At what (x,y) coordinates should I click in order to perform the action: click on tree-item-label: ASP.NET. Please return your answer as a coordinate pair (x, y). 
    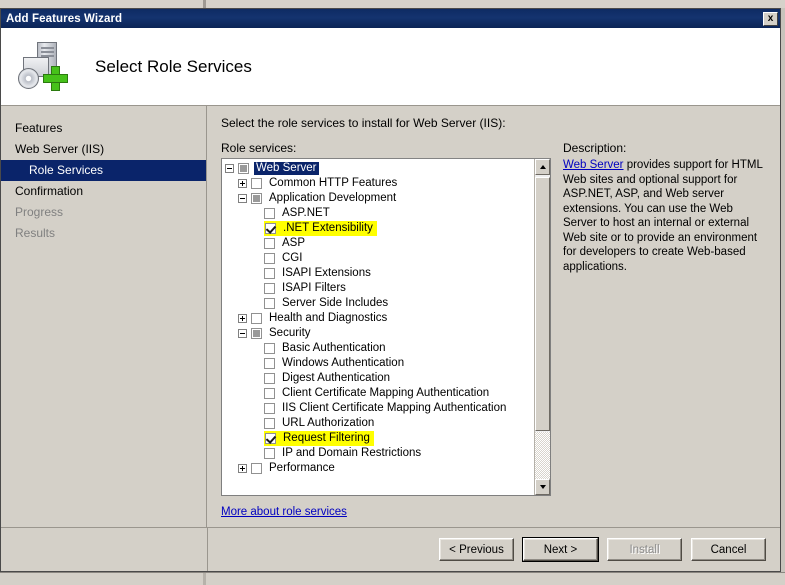
    Looking at the image, I should click on (306, 213).